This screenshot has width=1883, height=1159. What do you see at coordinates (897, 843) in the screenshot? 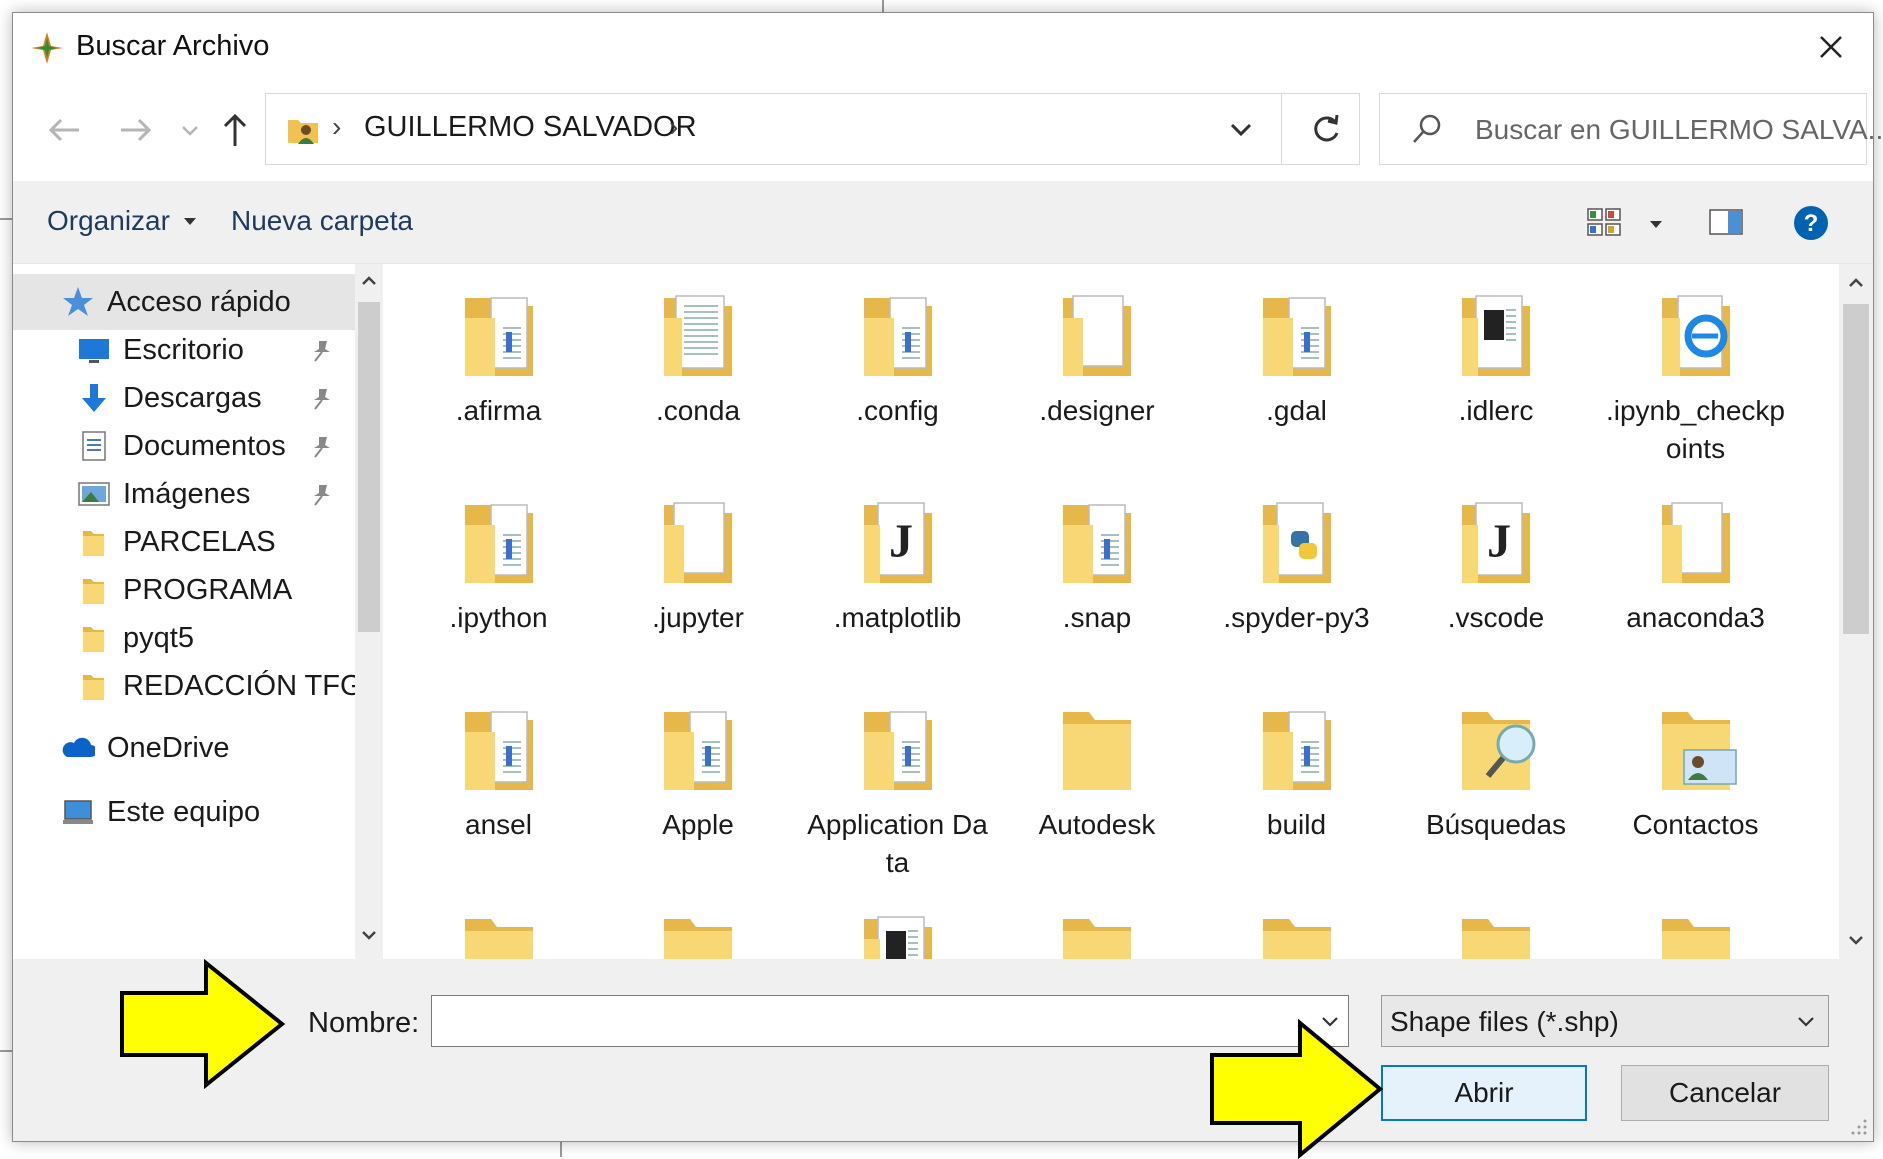
I see `file-name: Application Data` at bounding box center [897, 843].